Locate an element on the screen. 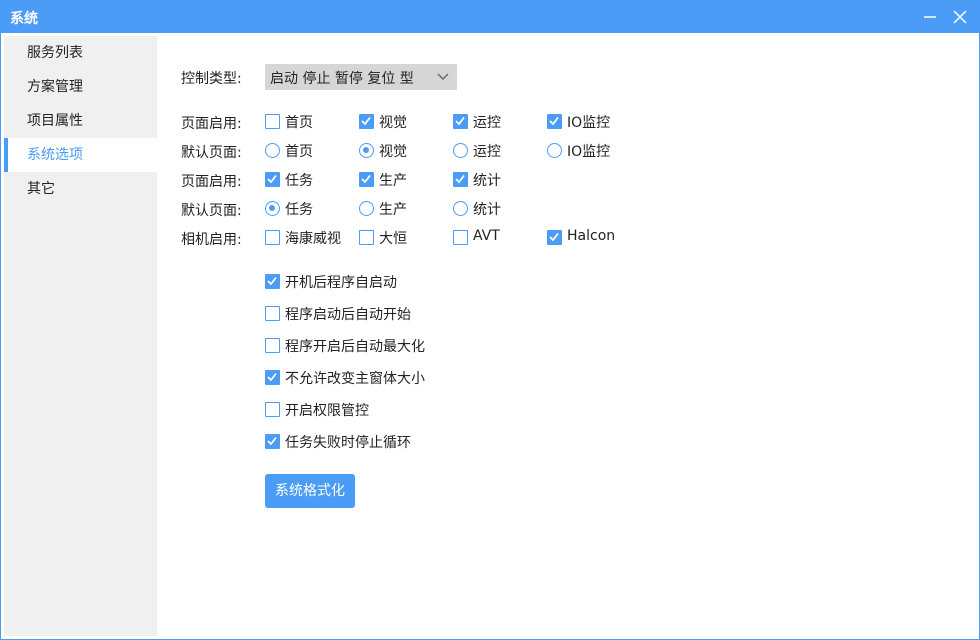 The image size is (980, 640). minimize-icon is located at coordinates (930, 17).